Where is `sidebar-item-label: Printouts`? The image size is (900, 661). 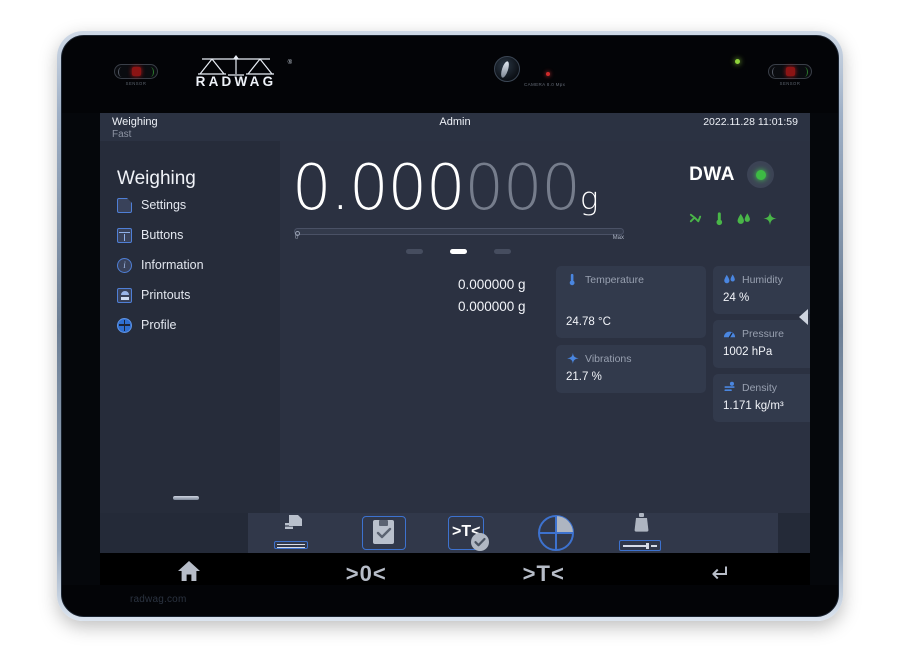 sidebar-item-label: Printouts is located at coordinates (166, 294).